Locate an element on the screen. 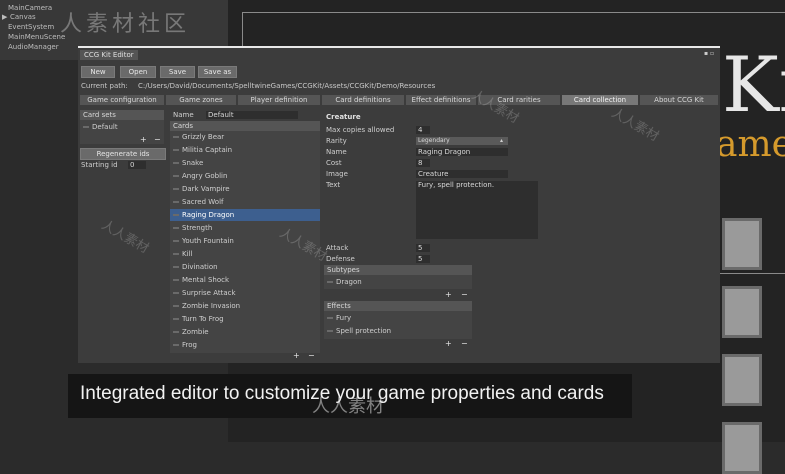  tab-player-definition: Player definition is located at coordinates (279, 100).